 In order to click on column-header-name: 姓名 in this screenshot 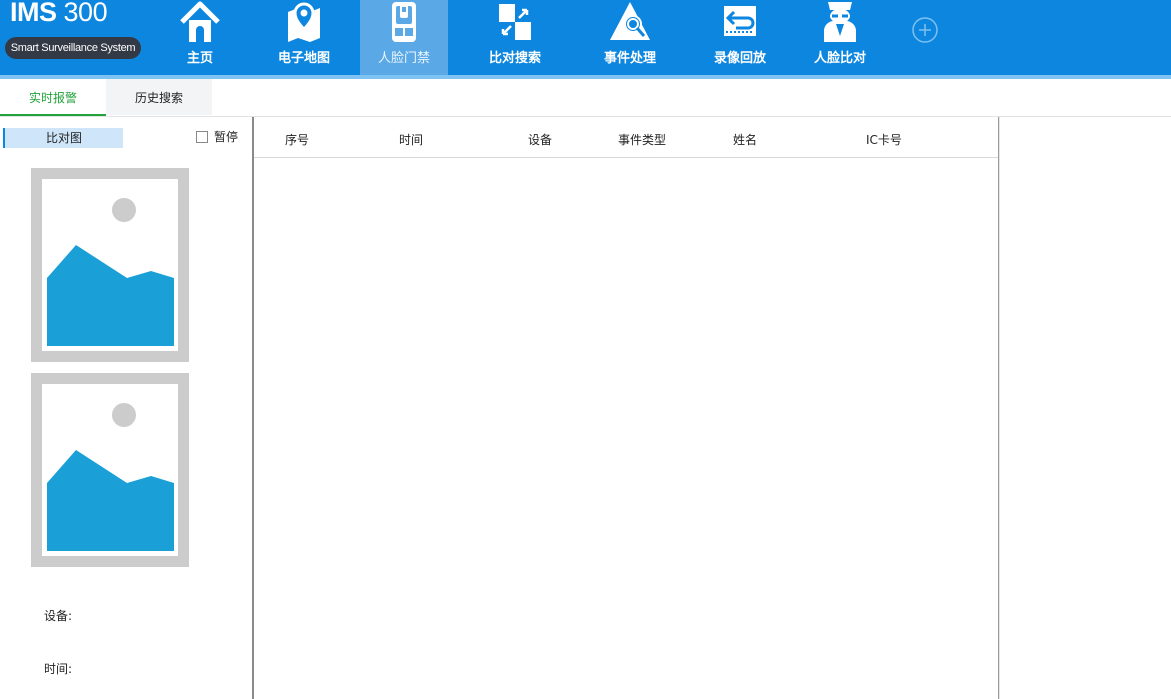, I will do `click(745, 139)`.